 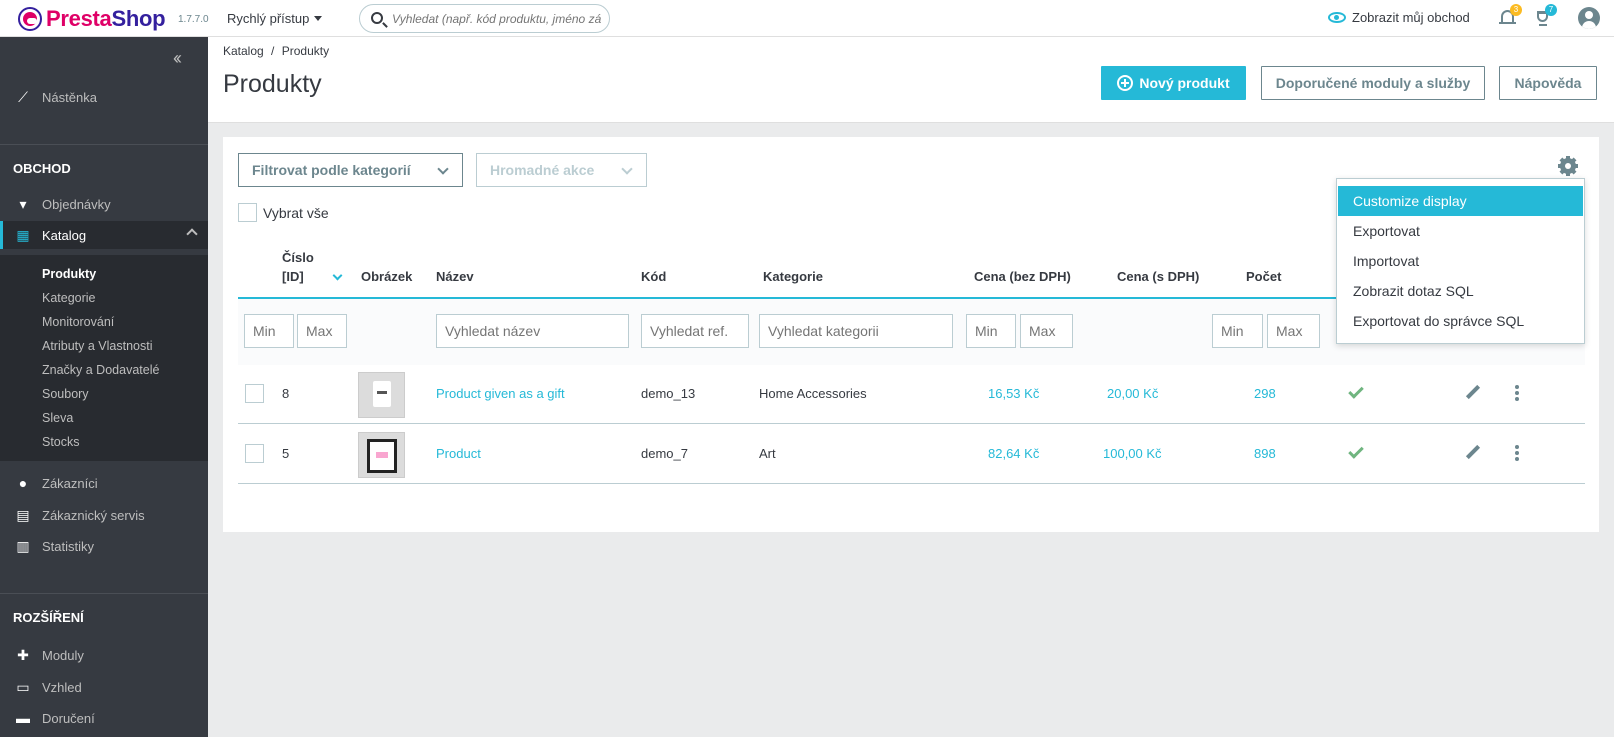 What do you see at coordinates (318, 18) in the screenshot?
I see `caret-down-icon` at bounding box center [318, 18].